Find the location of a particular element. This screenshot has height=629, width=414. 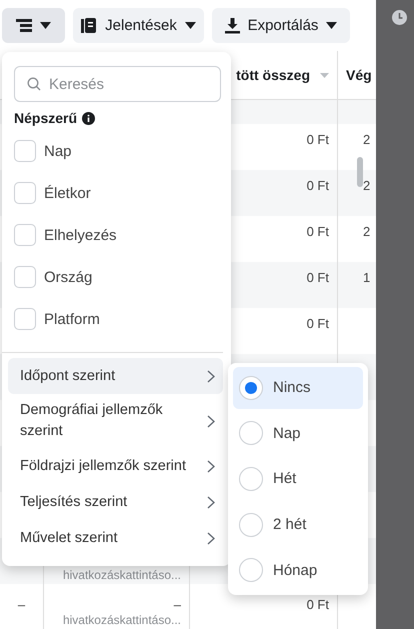

option-label: Életkor is located at coordinates (67, 193).